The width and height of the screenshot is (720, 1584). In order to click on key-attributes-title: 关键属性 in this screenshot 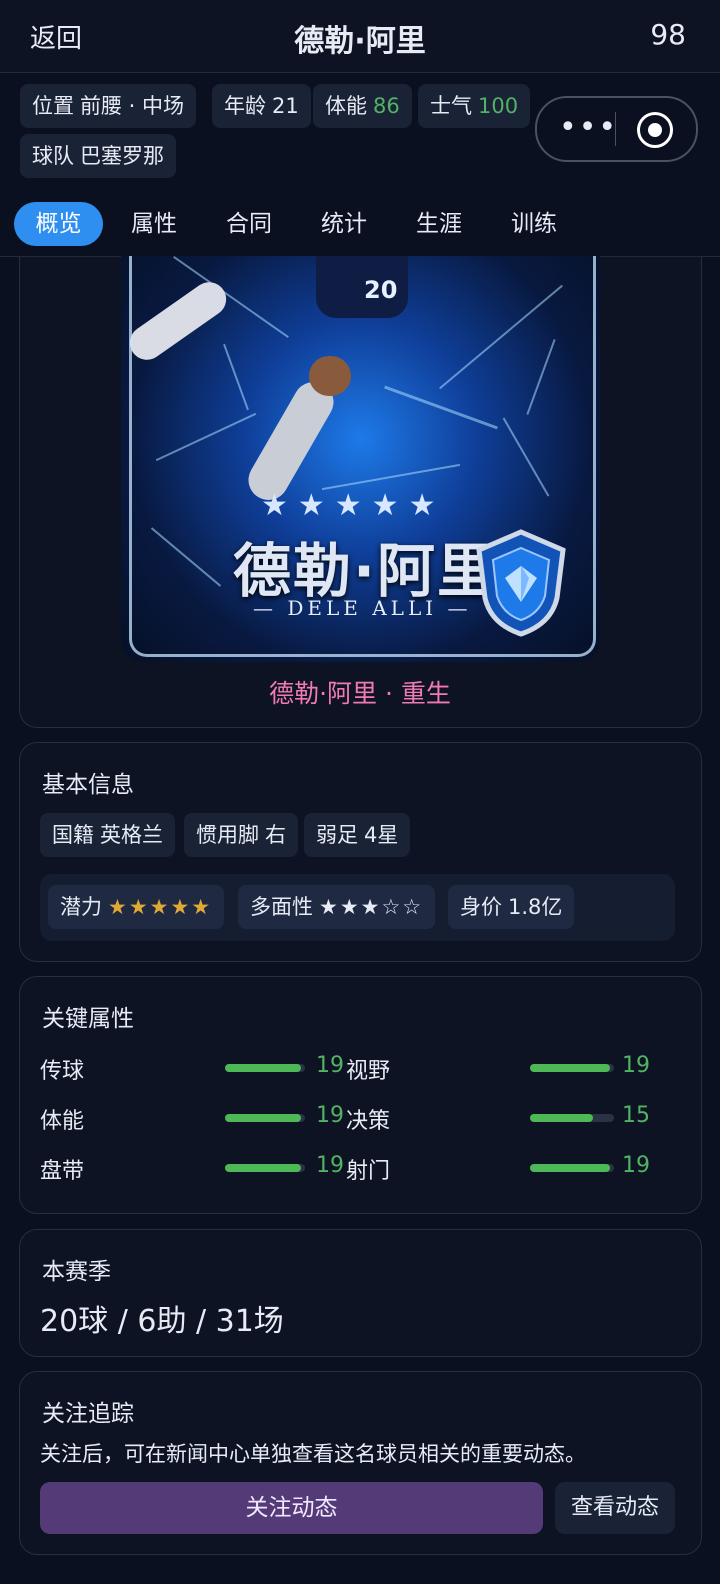, I will do `click(88, 1019)`.